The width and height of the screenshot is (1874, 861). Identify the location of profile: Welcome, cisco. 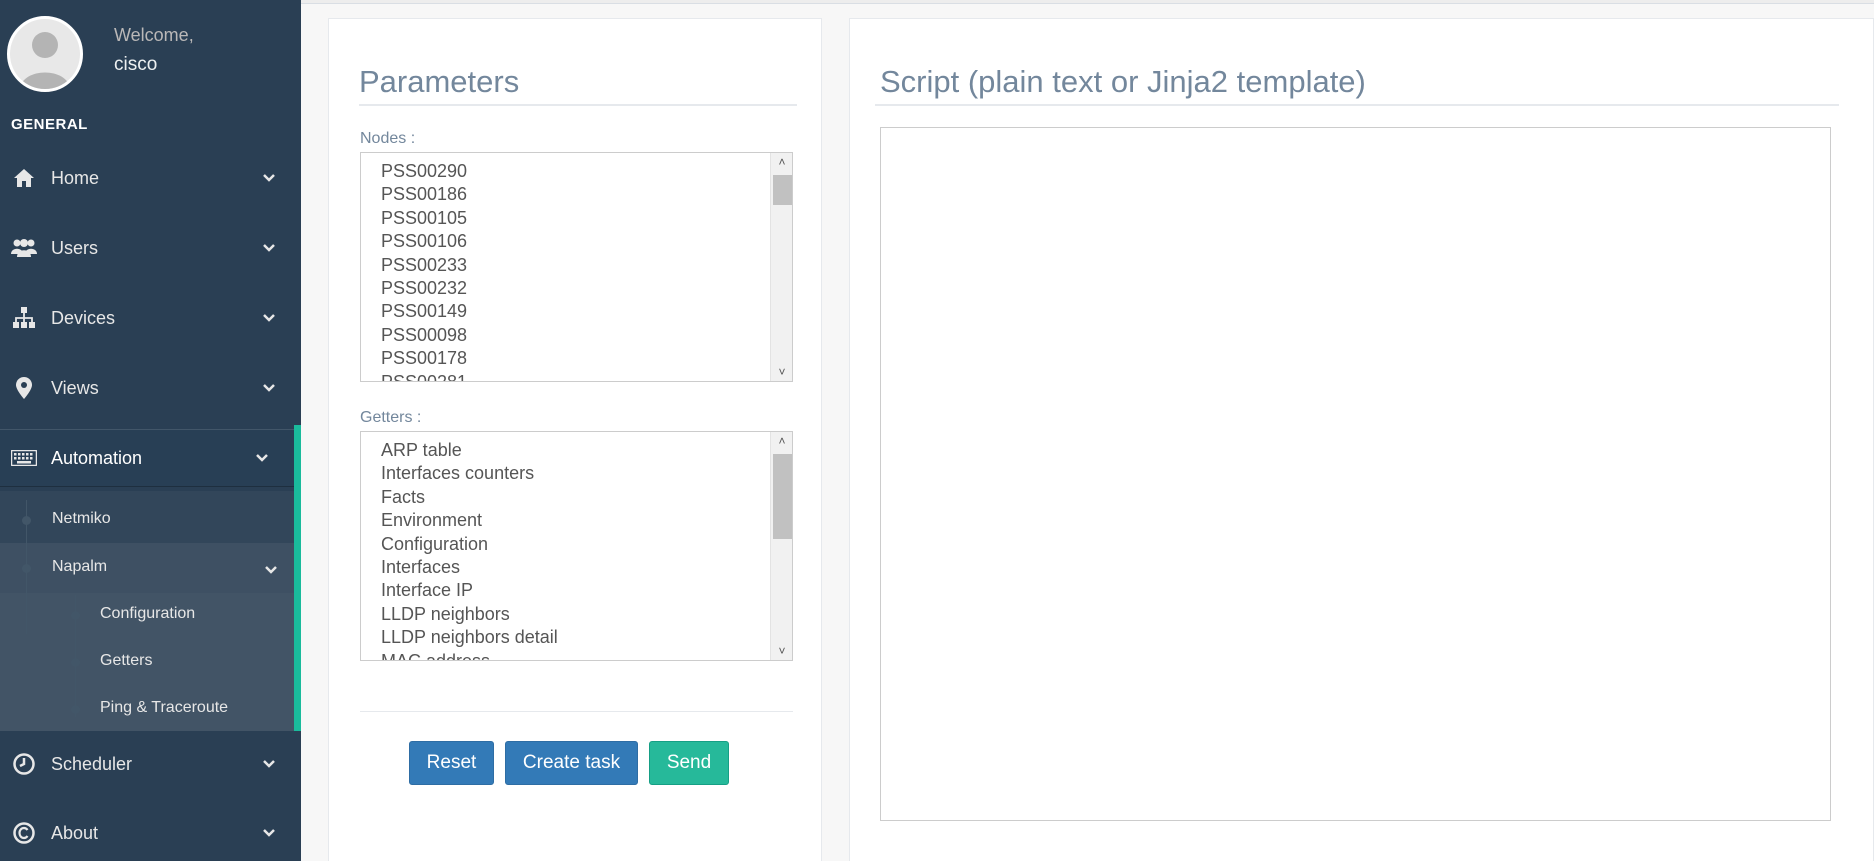
(150, 55).